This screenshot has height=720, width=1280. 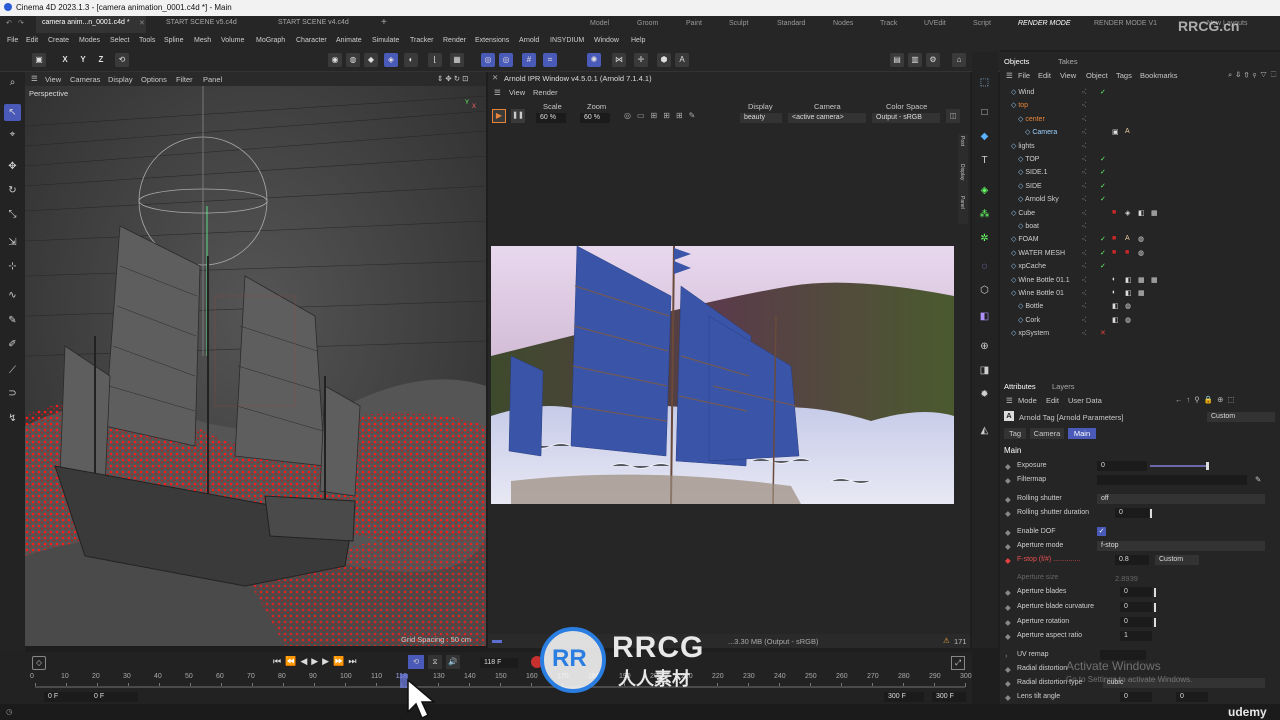 What do you see at coordinates (984, 266) in the screenshot?
I see `deformer-object-icon: ◌` at bounding box center [984, 266].